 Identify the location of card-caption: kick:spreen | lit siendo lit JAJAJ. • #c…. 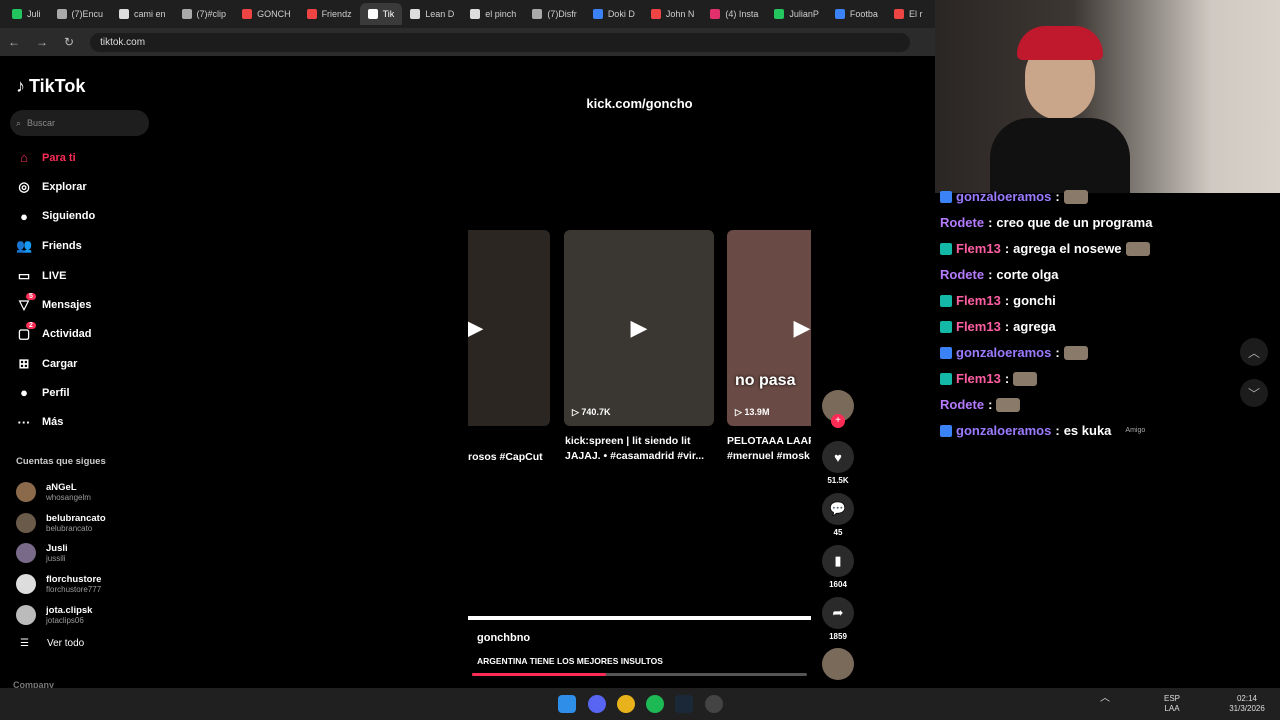
(635, 448).